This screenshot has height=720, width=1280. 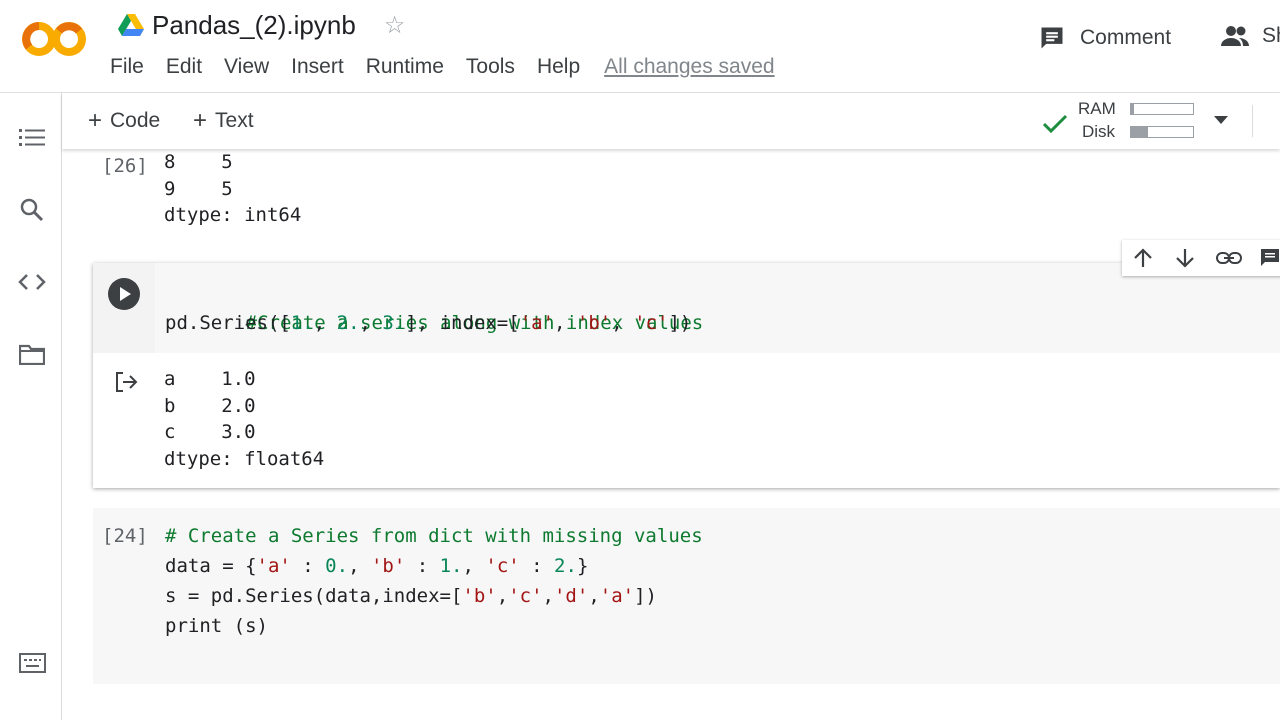 What do you see at coordinates (254, 25) in the screenshot?
I see `notebook-title: Pandas_(2).ipynb` at bounding box center [254, 25].